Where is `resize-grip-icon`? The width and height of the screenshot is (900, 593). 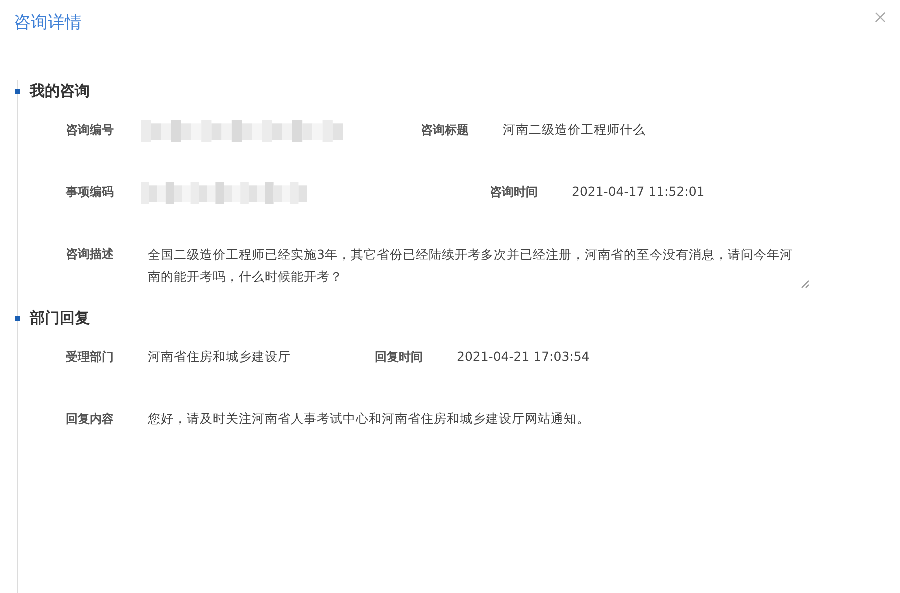
resize-grip-icon is located at coordinates (805, 284).